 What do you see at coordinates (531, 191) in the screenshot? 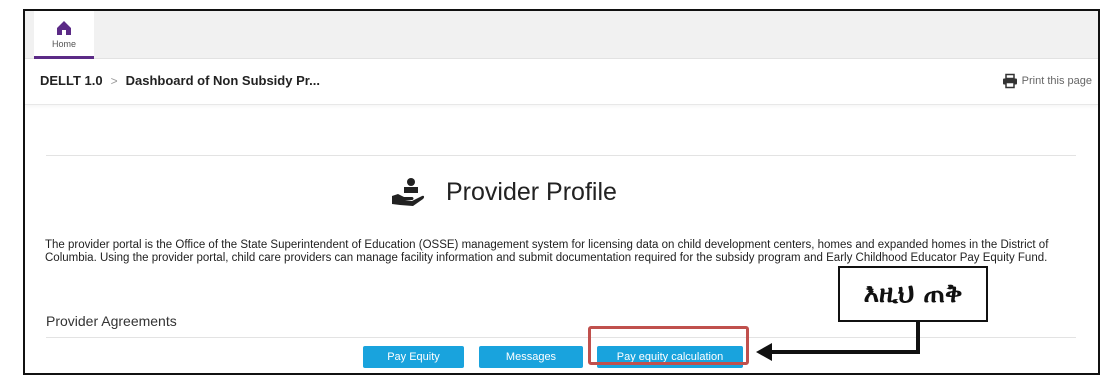
I see `page-title: Provider Profile` at bounding box center [531, 191].